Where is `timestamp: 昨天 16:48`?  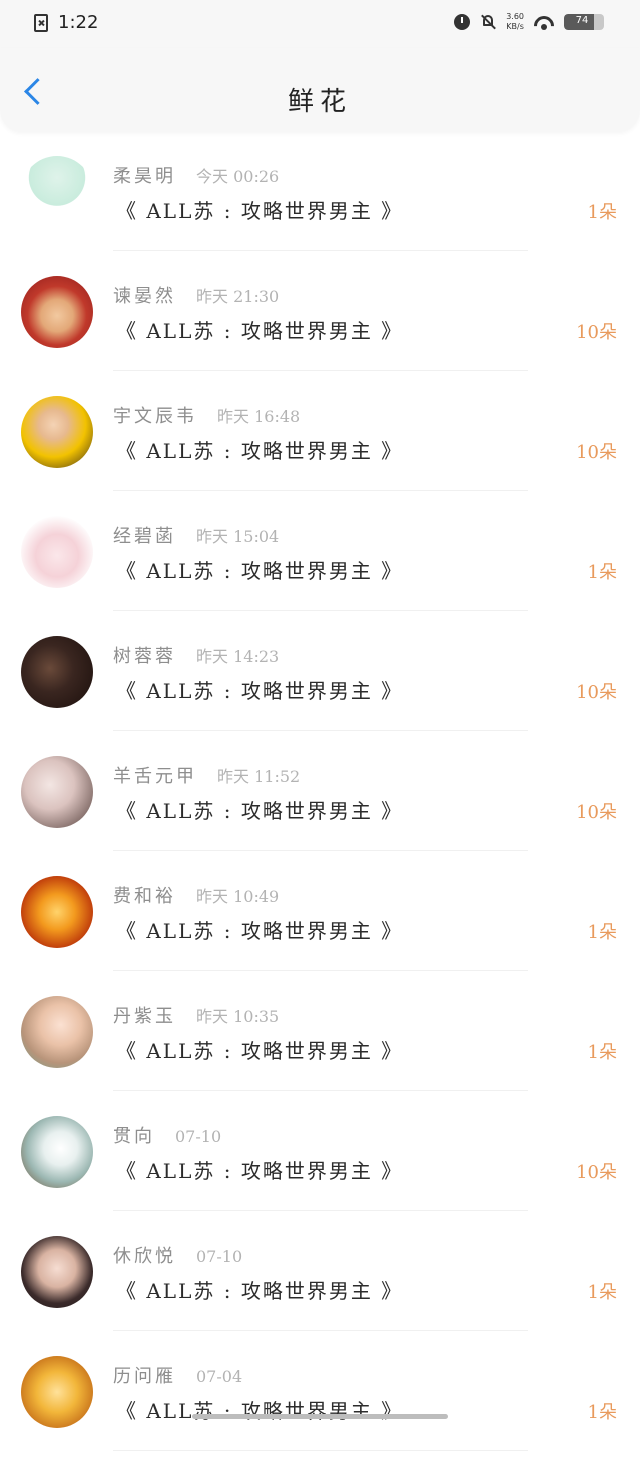 timestamp: 昨天 16:48 is located at coordinates (259, 416).